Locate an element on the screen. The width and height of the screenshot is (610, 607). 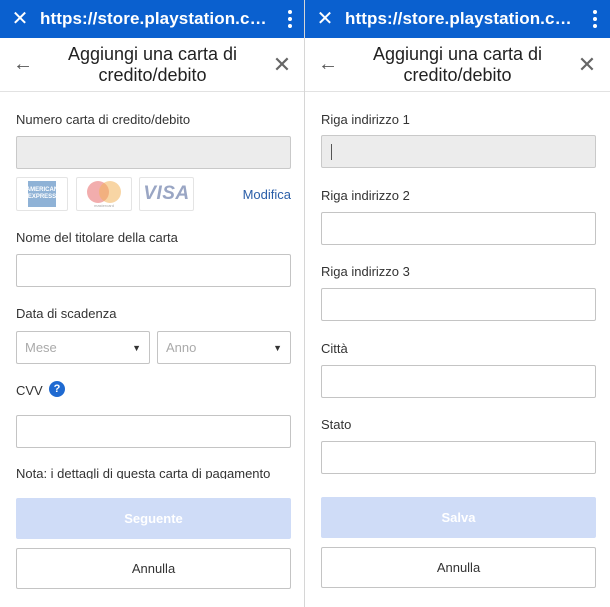
month-placeholder: Mese is located at coordinates (41, 347).